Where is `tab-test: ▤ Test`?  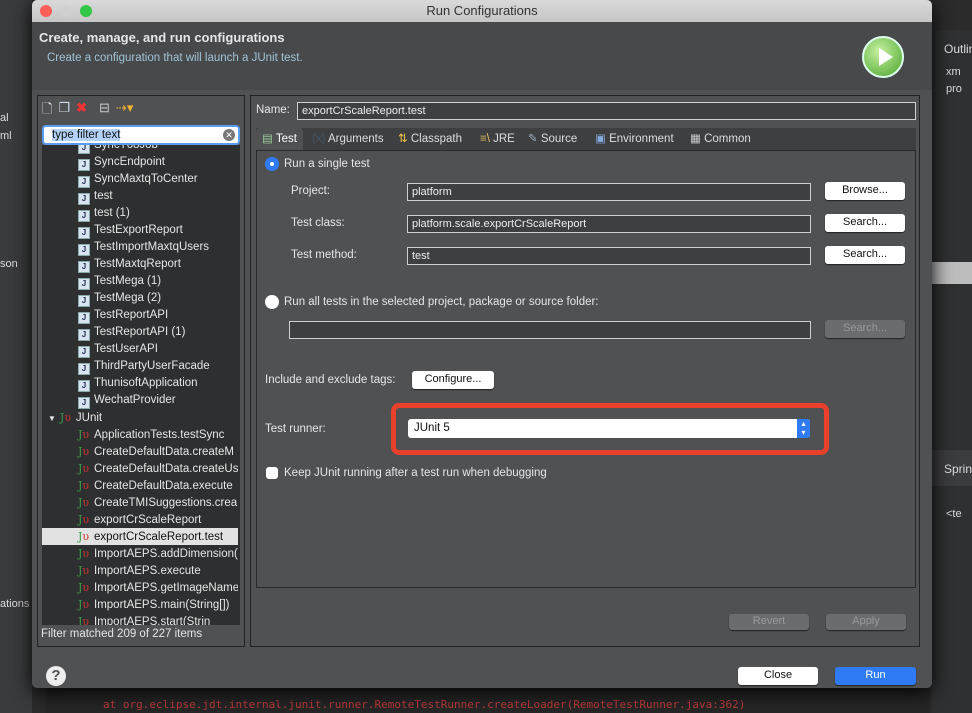
tab-test: ▤ Test is located at coordinates (279, 139).